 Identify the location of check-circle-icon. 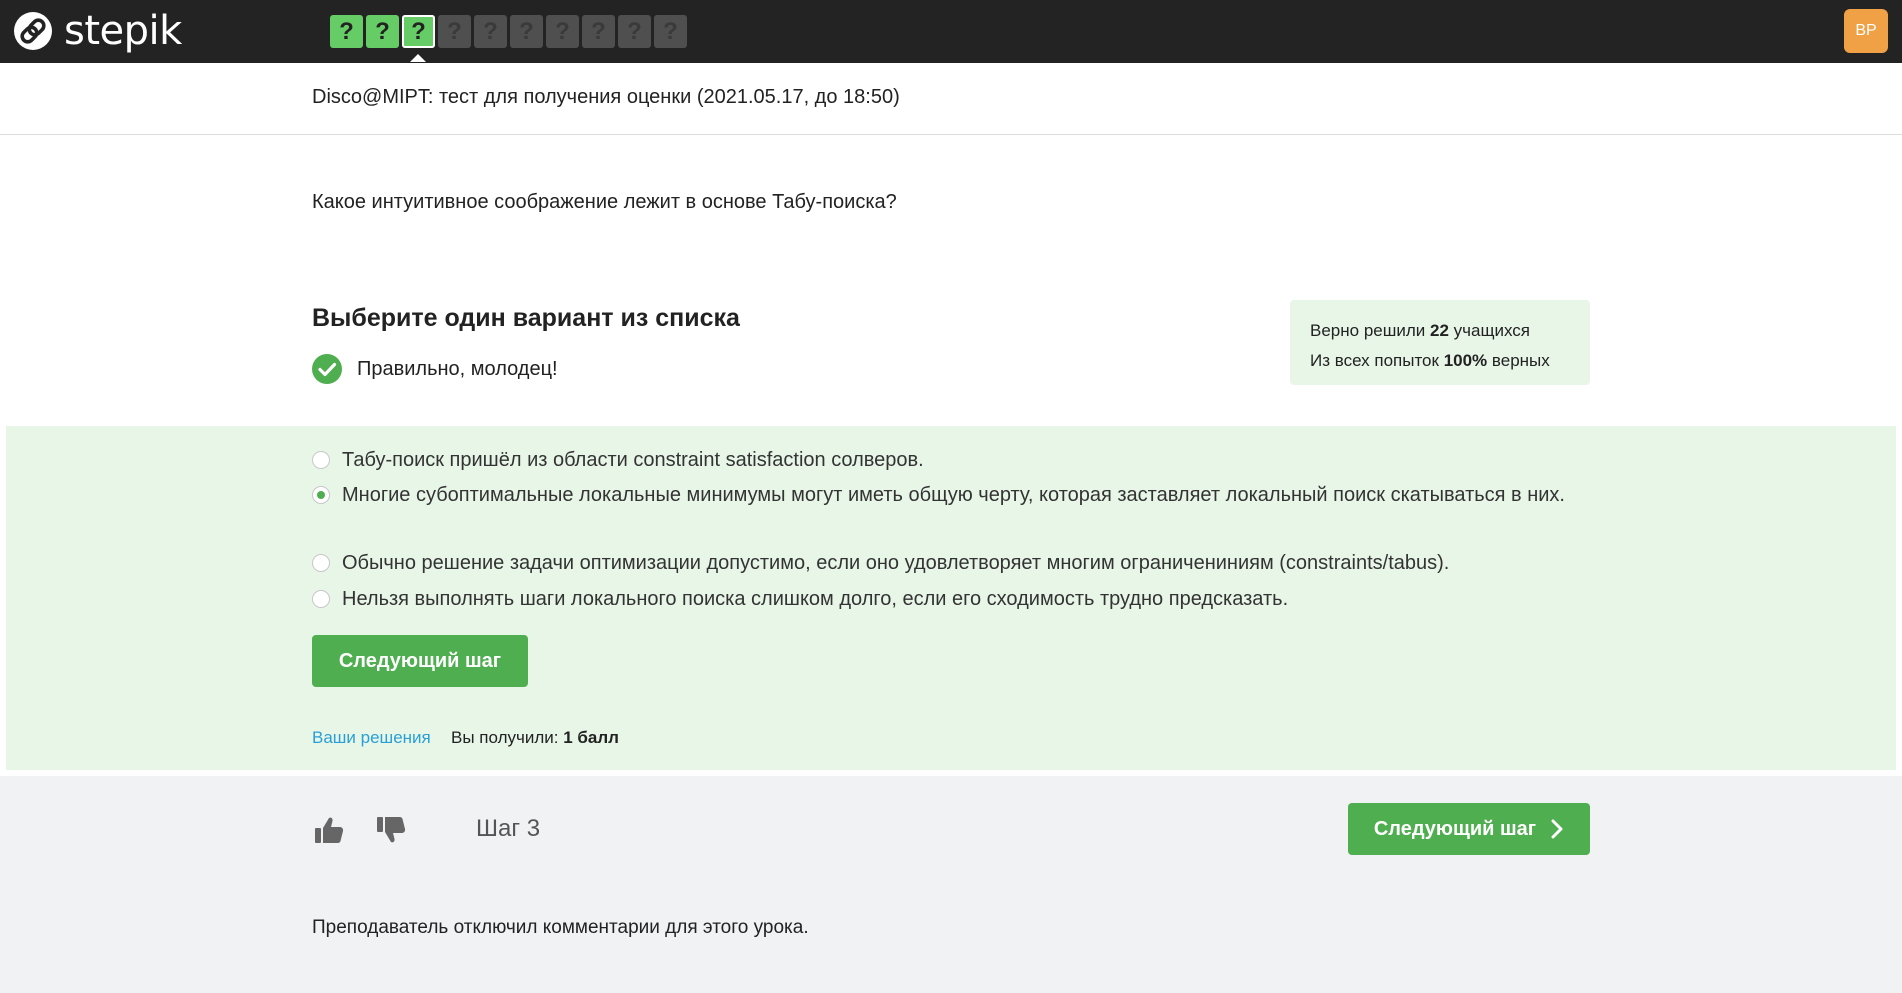
(327, 369).